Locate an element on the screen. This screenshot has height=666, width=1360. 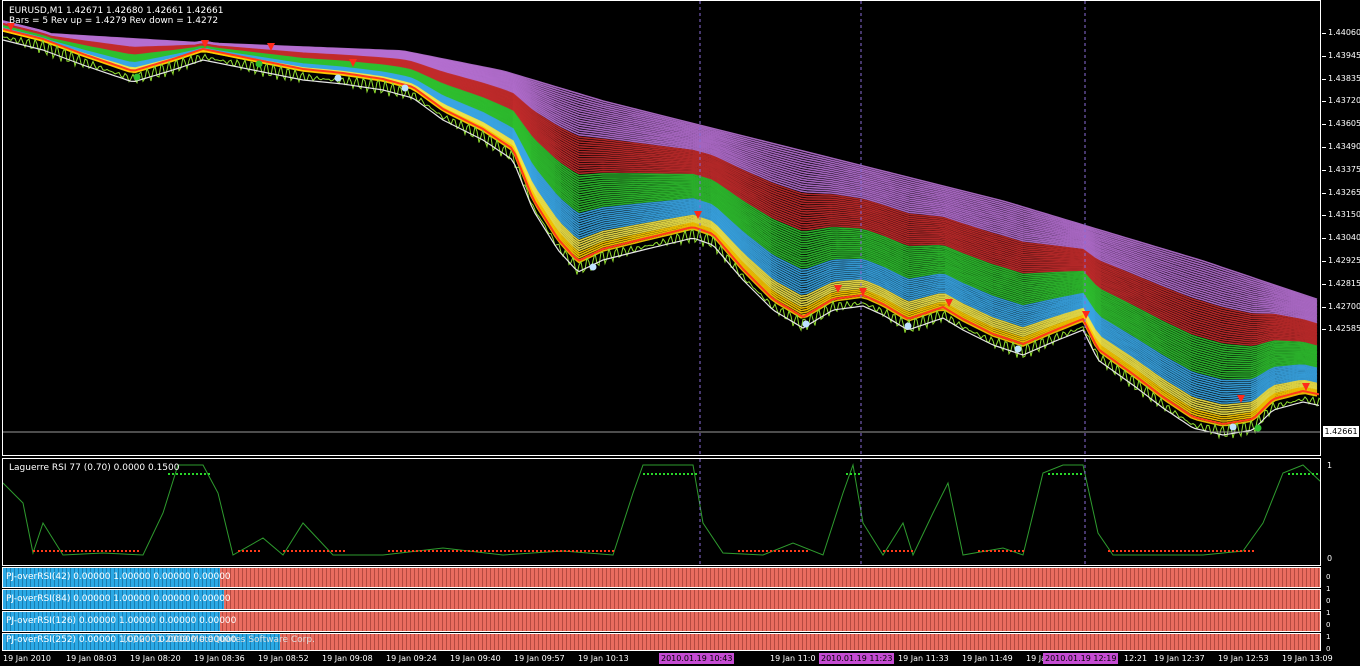
time-tick: 19 Jan 11:33 is located at coordinates (923, 658).